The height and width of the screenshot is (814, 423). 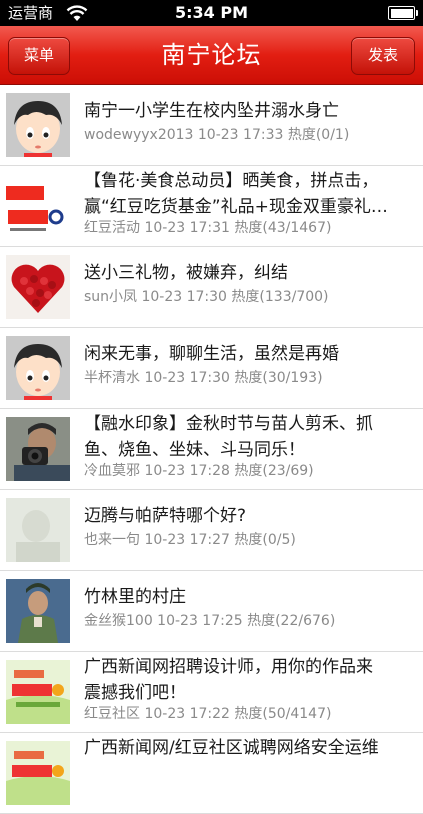 What do you see at coordinates (211, 530) in the screenshot?
I see `list-item: 迈腾与帕萨特哪个好? 也来一句 10-23 17:27 热度(0/5)` at bounding box center [211, 530].